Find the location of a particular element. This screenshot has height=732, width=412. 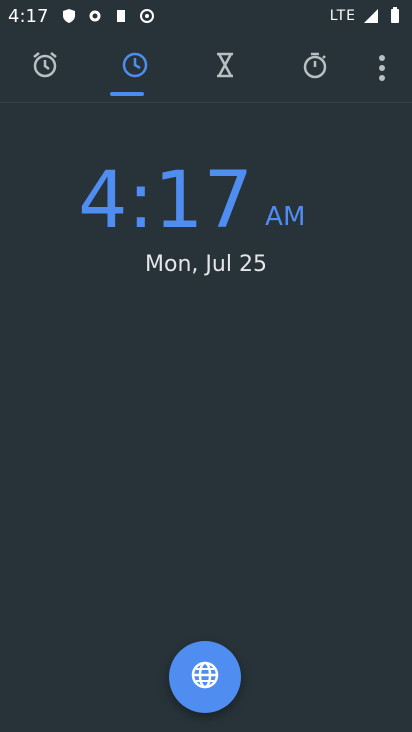

digital-clock: 4:17 AM is located at coordinates (213, 195).